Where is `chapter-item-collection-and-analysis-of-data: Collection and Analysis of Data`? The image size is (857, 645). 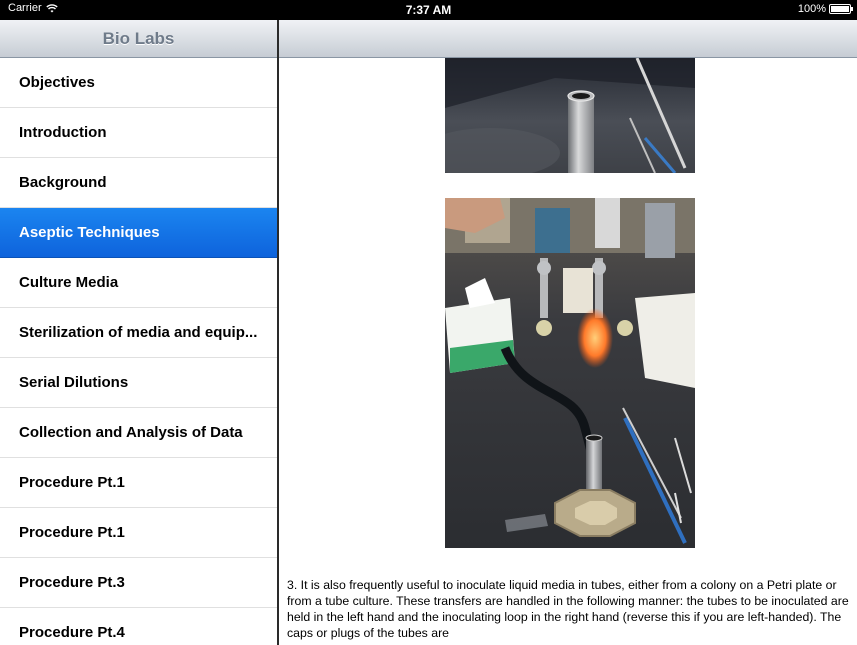
chapter-item-collection-and-analysis-of-data: Collection and Analysis of Data is located at coordinates (138, 433).